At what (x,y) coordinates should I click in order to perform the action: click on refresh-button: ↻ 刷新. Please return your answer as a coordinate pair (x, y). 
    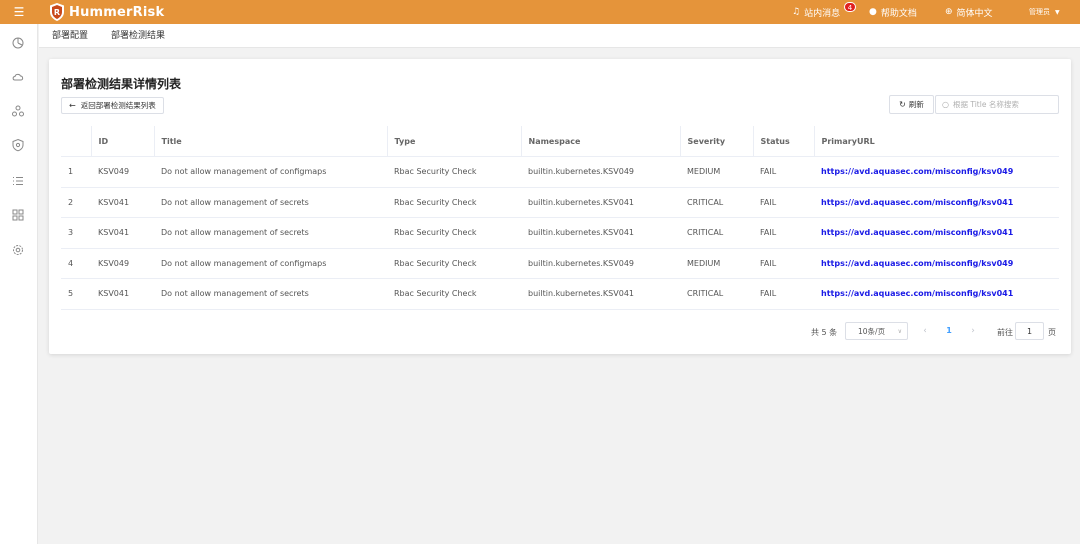
    Looking at the image, I should click on (911, 104).